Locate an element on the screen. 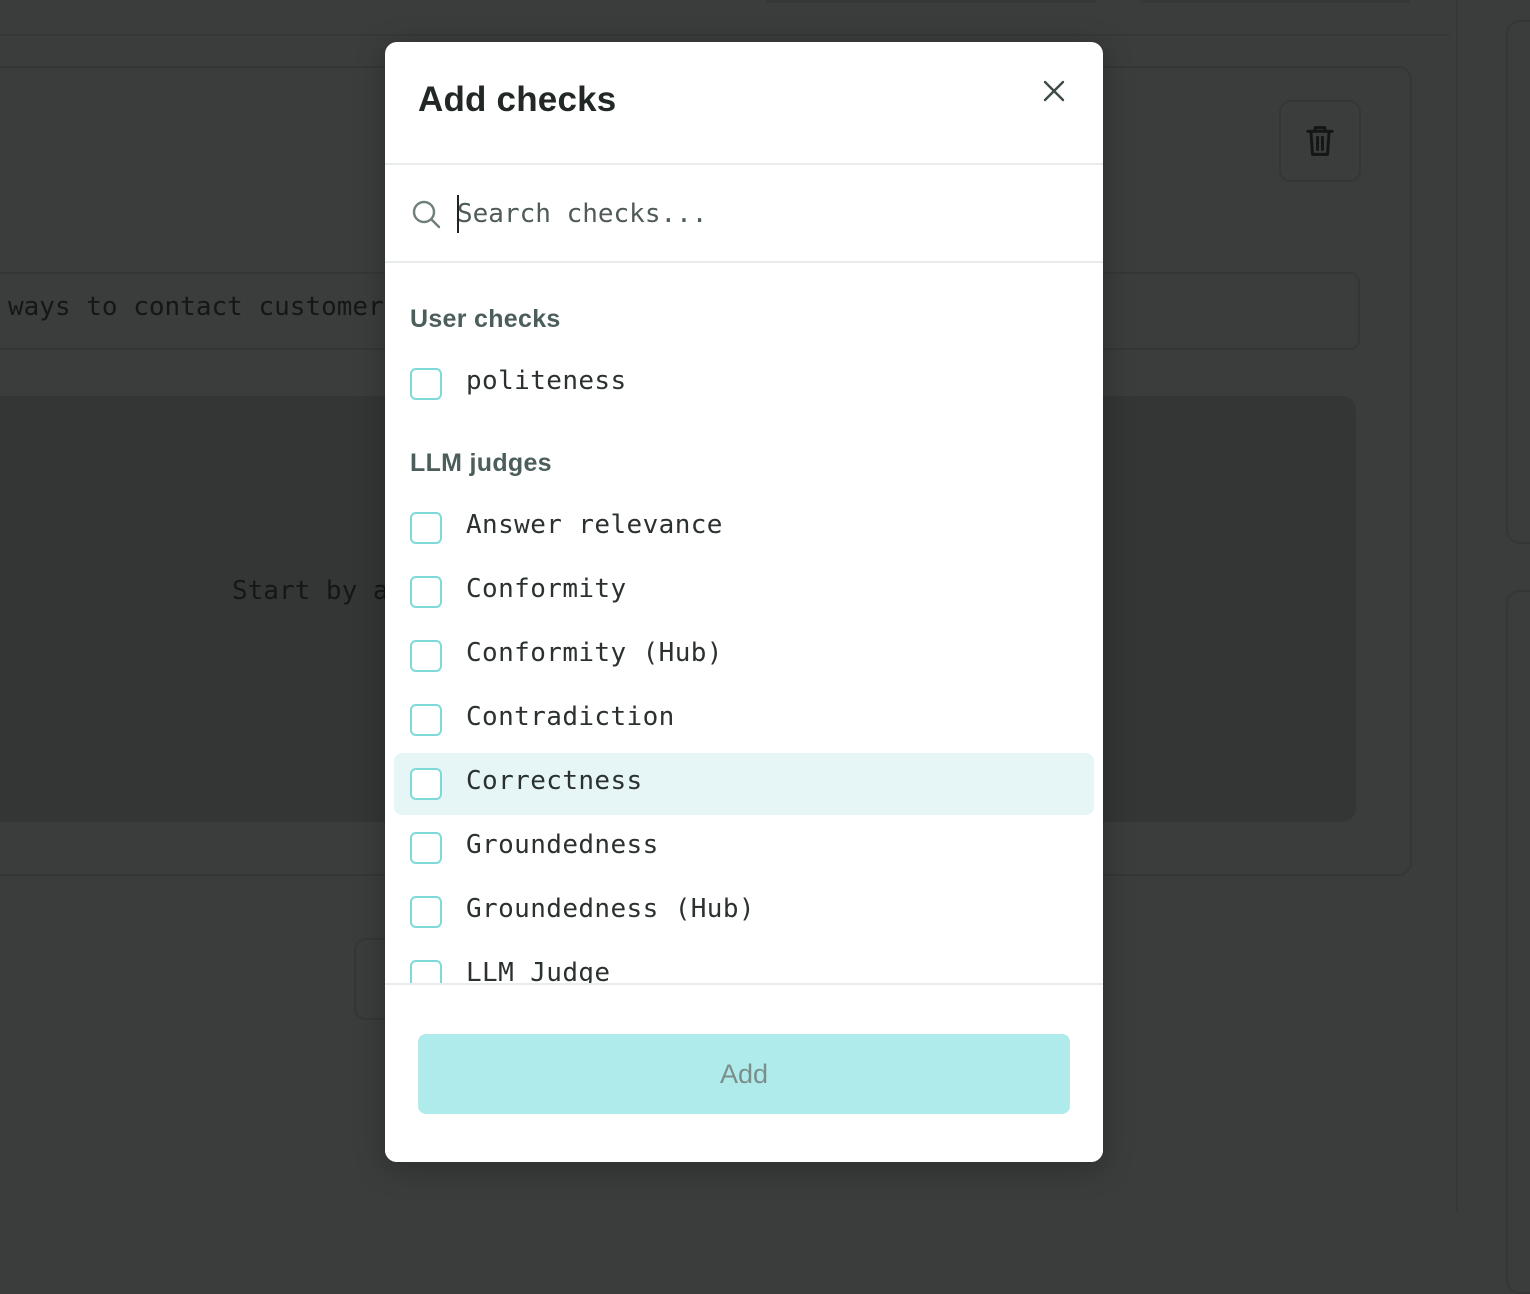 The width and height of the screenshot is (1530, 1294). check-item-label: LLM Judge is located at coordinates (538, 970).